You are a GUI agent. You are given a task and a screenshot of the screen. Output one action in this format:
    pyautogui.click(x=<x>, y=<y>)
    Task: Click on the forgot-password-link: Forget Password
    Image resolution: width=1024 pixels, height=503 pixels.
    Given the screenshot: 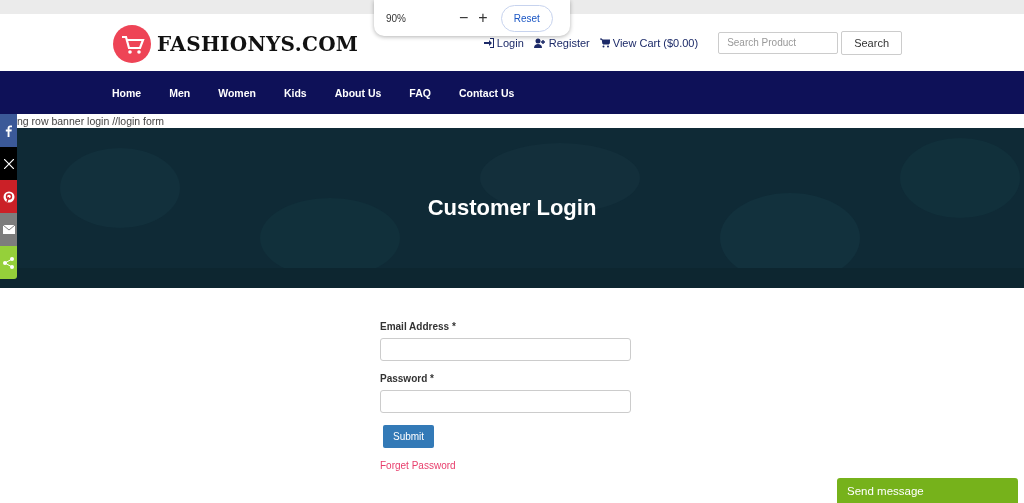 What is the action you would take?
    pyautogui.click(x=418, y=465)
    